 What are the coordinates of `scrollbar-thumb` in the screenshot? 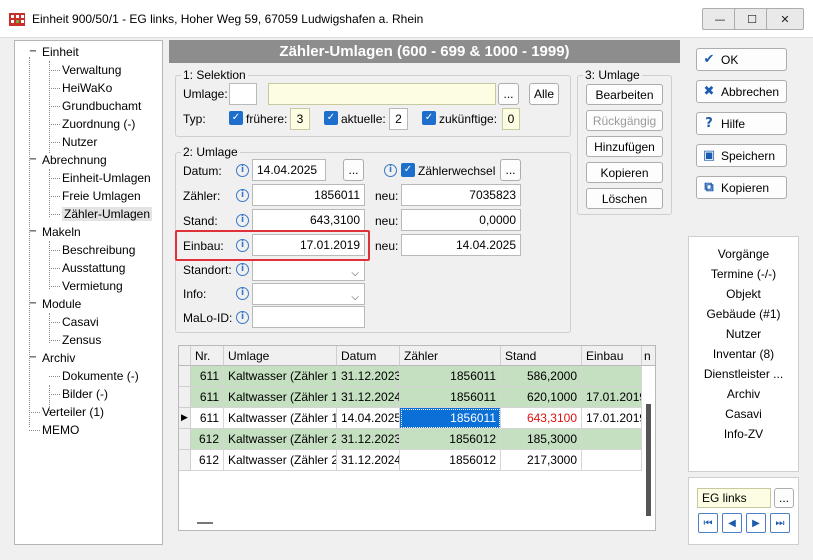 It's located at (648, 460).